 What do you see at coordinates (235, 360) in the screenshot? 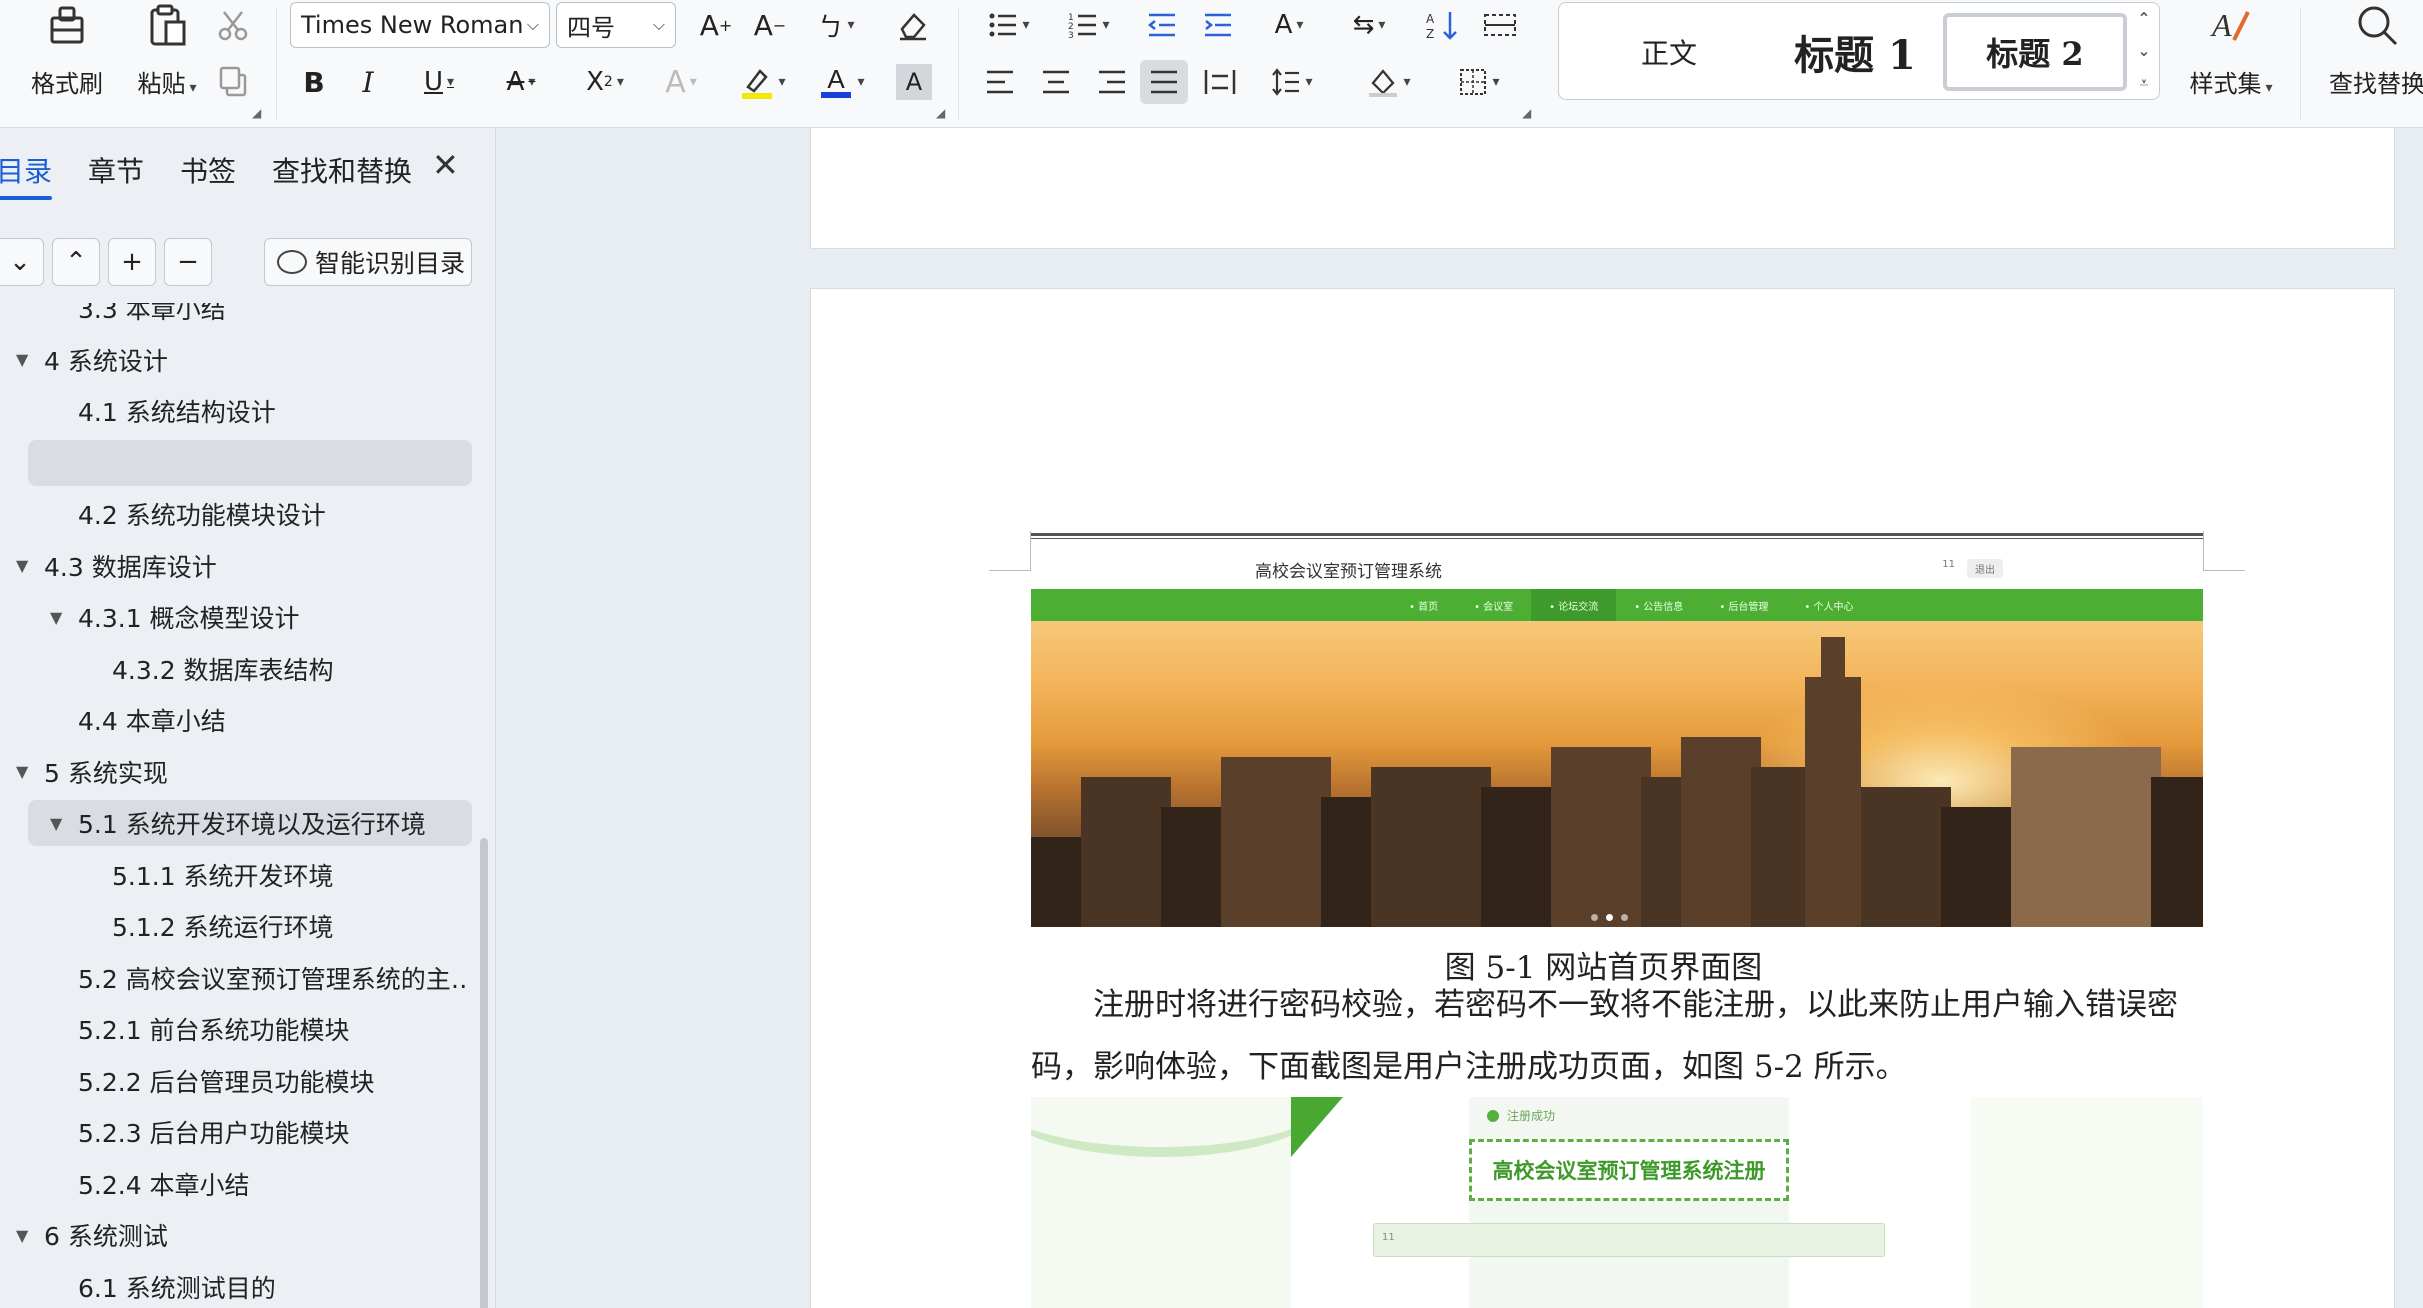
I see `toc-item: ▼ 4 系统设计` at bounding box center [235, 360].